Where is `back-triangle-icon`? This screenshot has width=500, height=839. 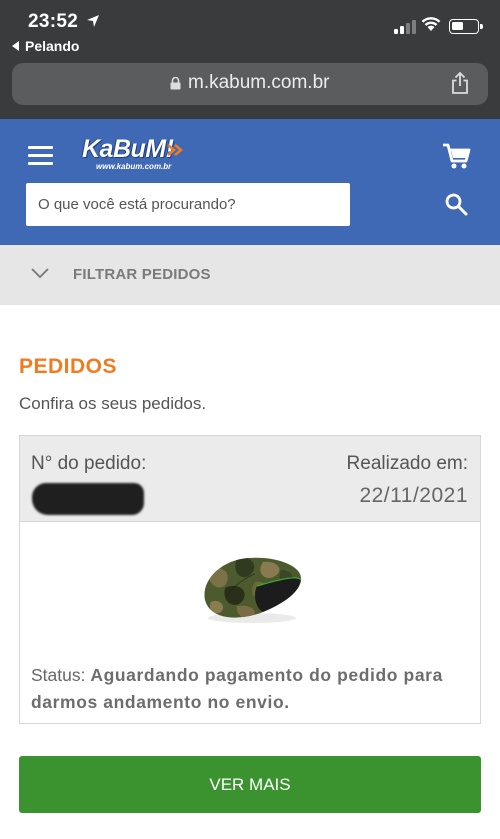
back-triangle-icon is located at coordinates (15, 46).